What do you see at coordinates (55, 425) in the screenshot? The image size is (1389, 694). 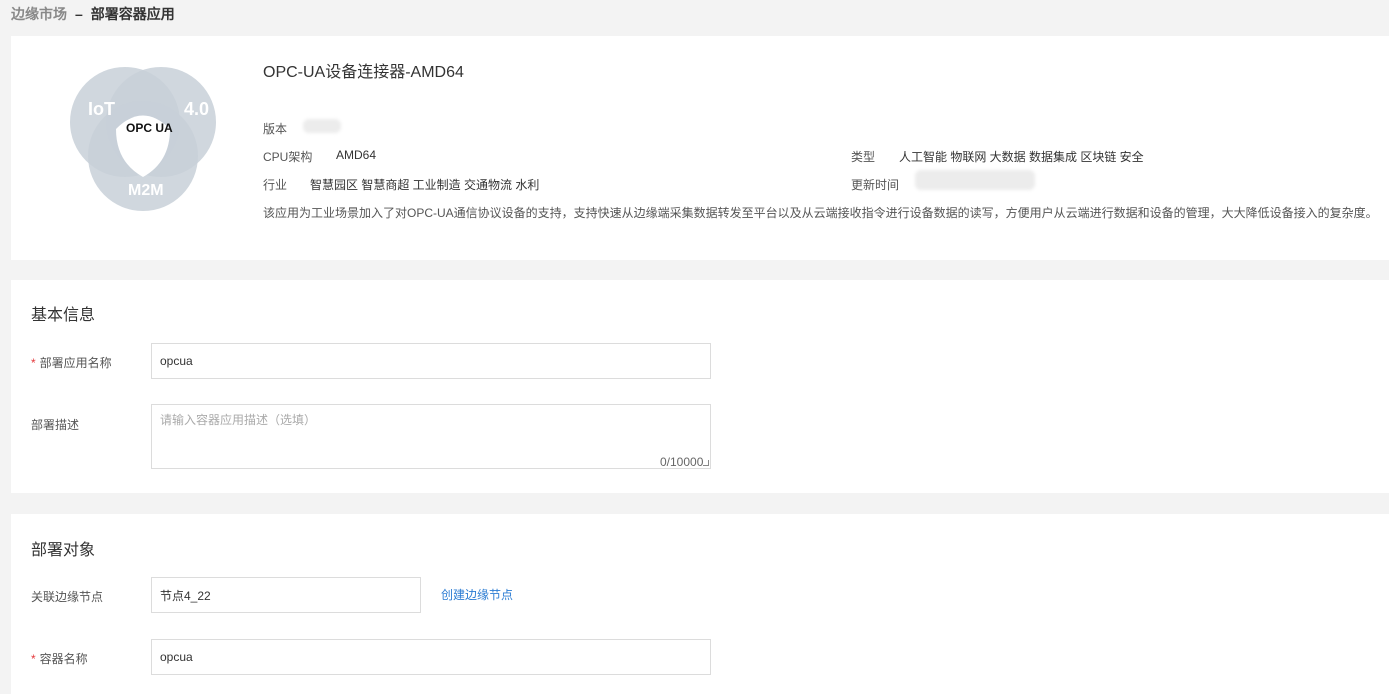 I see `desc-label: 部署描述` at bounding box center [55, 425].